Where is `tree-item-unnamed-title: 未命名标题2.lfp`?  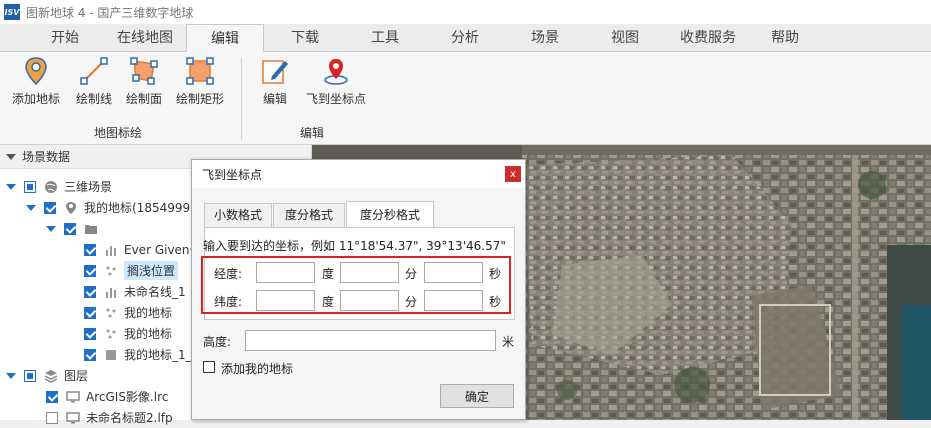 tree-item-unnamed-title: 未命名标题2.lfp is located at coordinates (109, 417).